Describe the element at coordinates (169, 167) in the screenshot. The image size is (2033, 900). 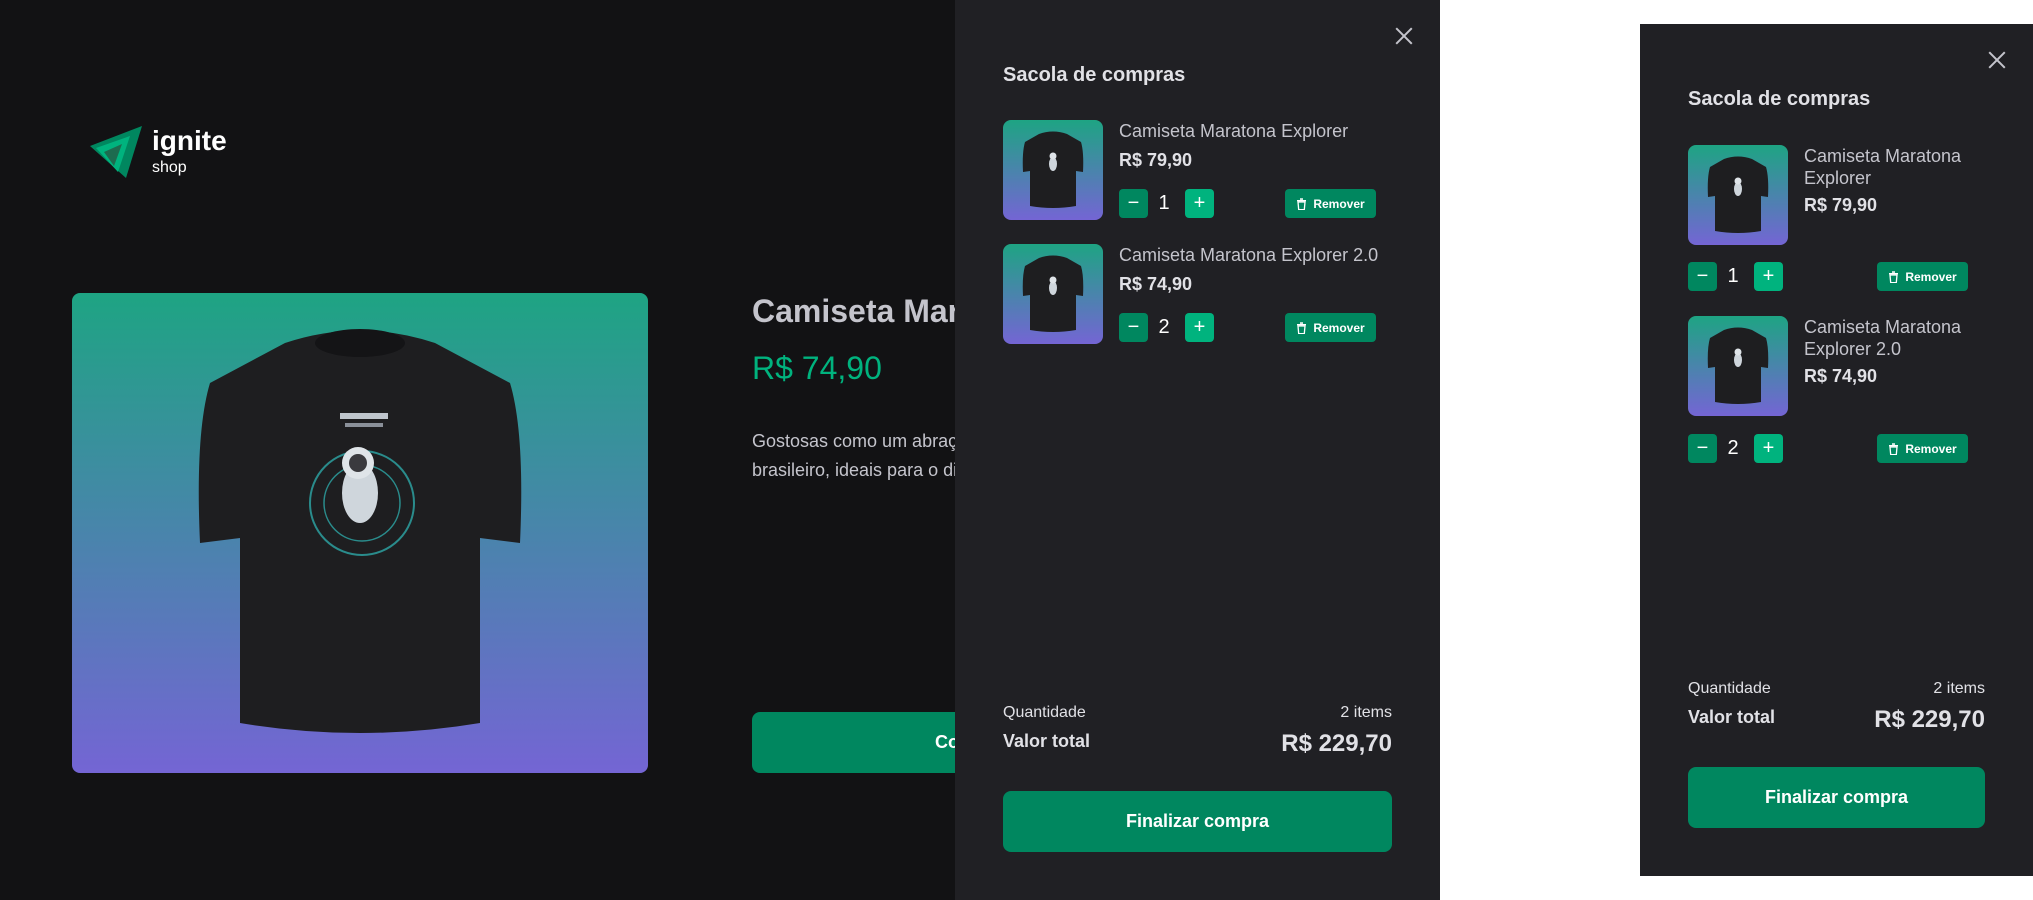
I see `logo-subtitle: shop` at that location.